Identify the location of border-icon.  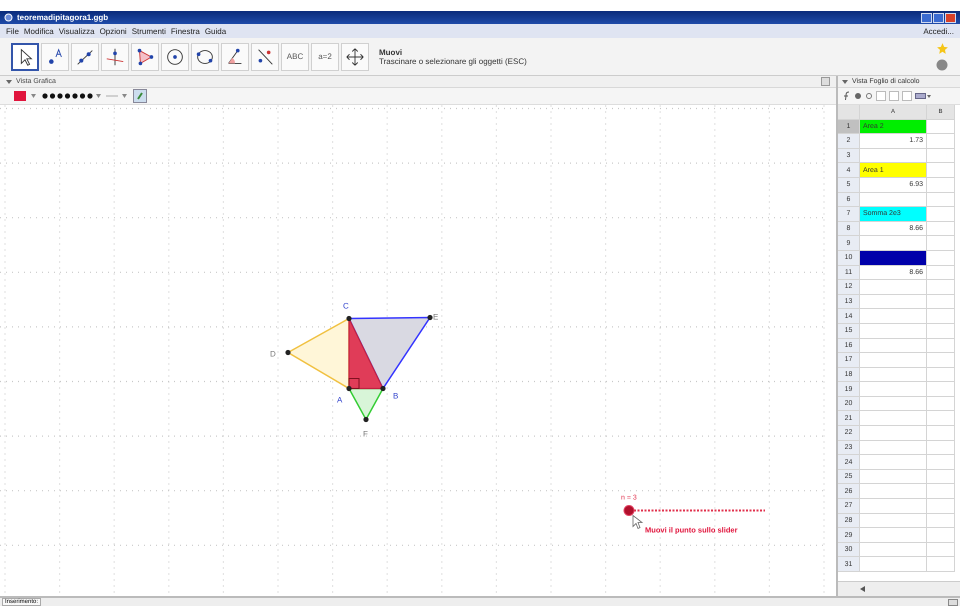
(923, 96).